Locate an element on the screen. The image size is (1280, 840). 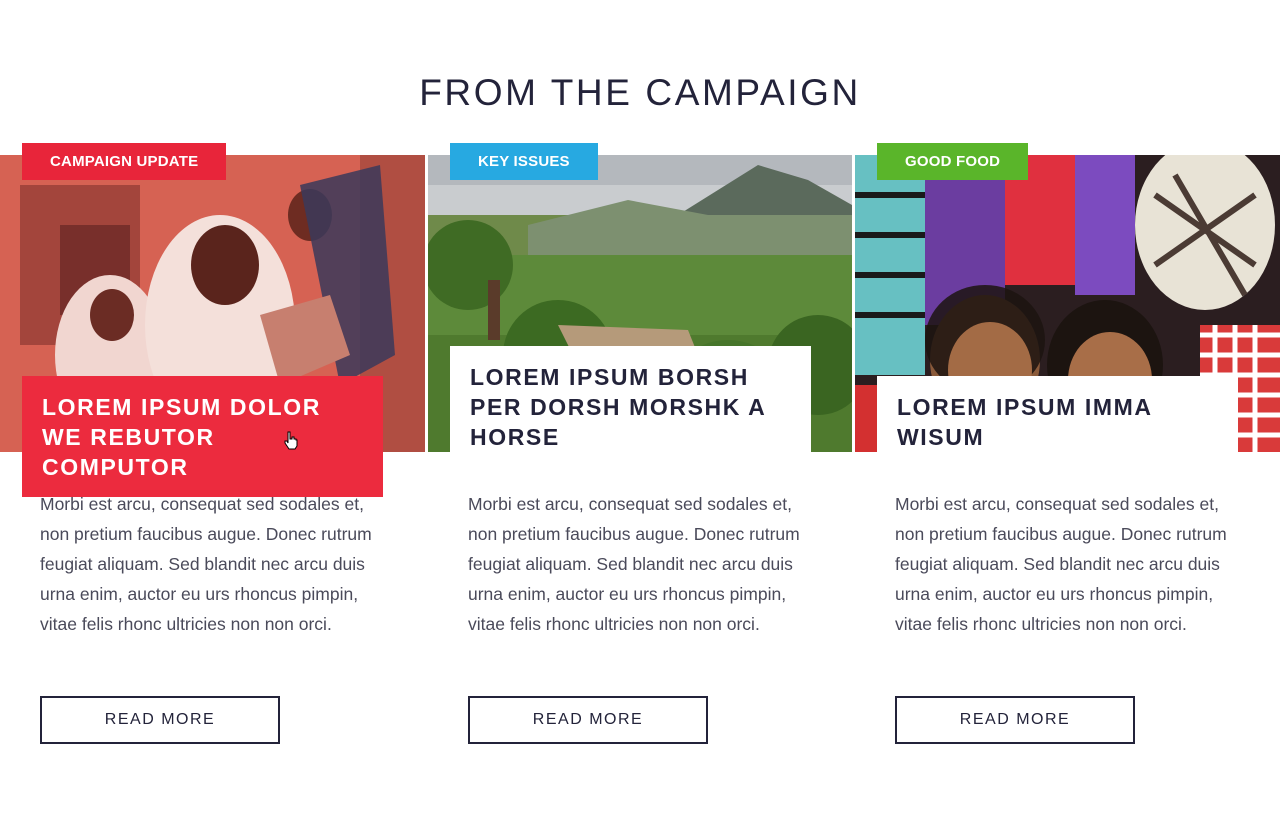
category-tag: GOOD FOOD is located at coordinates (953, 161).